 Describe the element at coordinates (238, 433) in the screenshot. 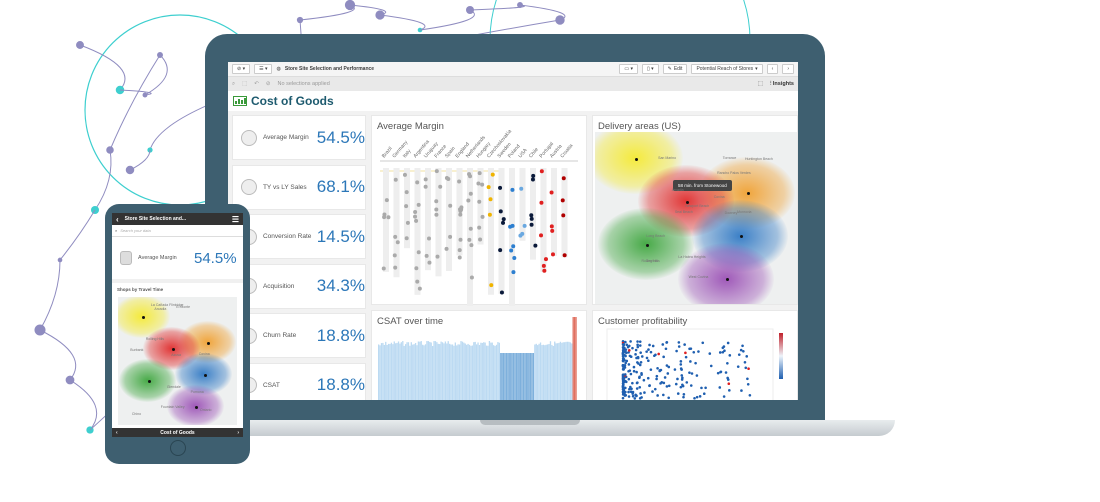

I see `next-sheet-icon: ›` at that location.